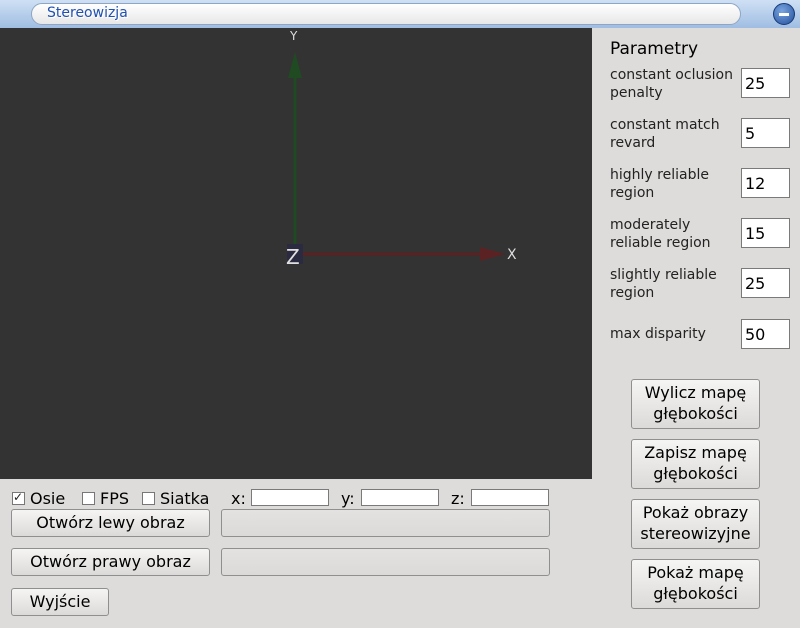 This screenshot has height=628, width=800. What do you see at coordinates (293, 257) in the screenshot?
I see `z-axis-label: Z` at bounding box center [293, 257].